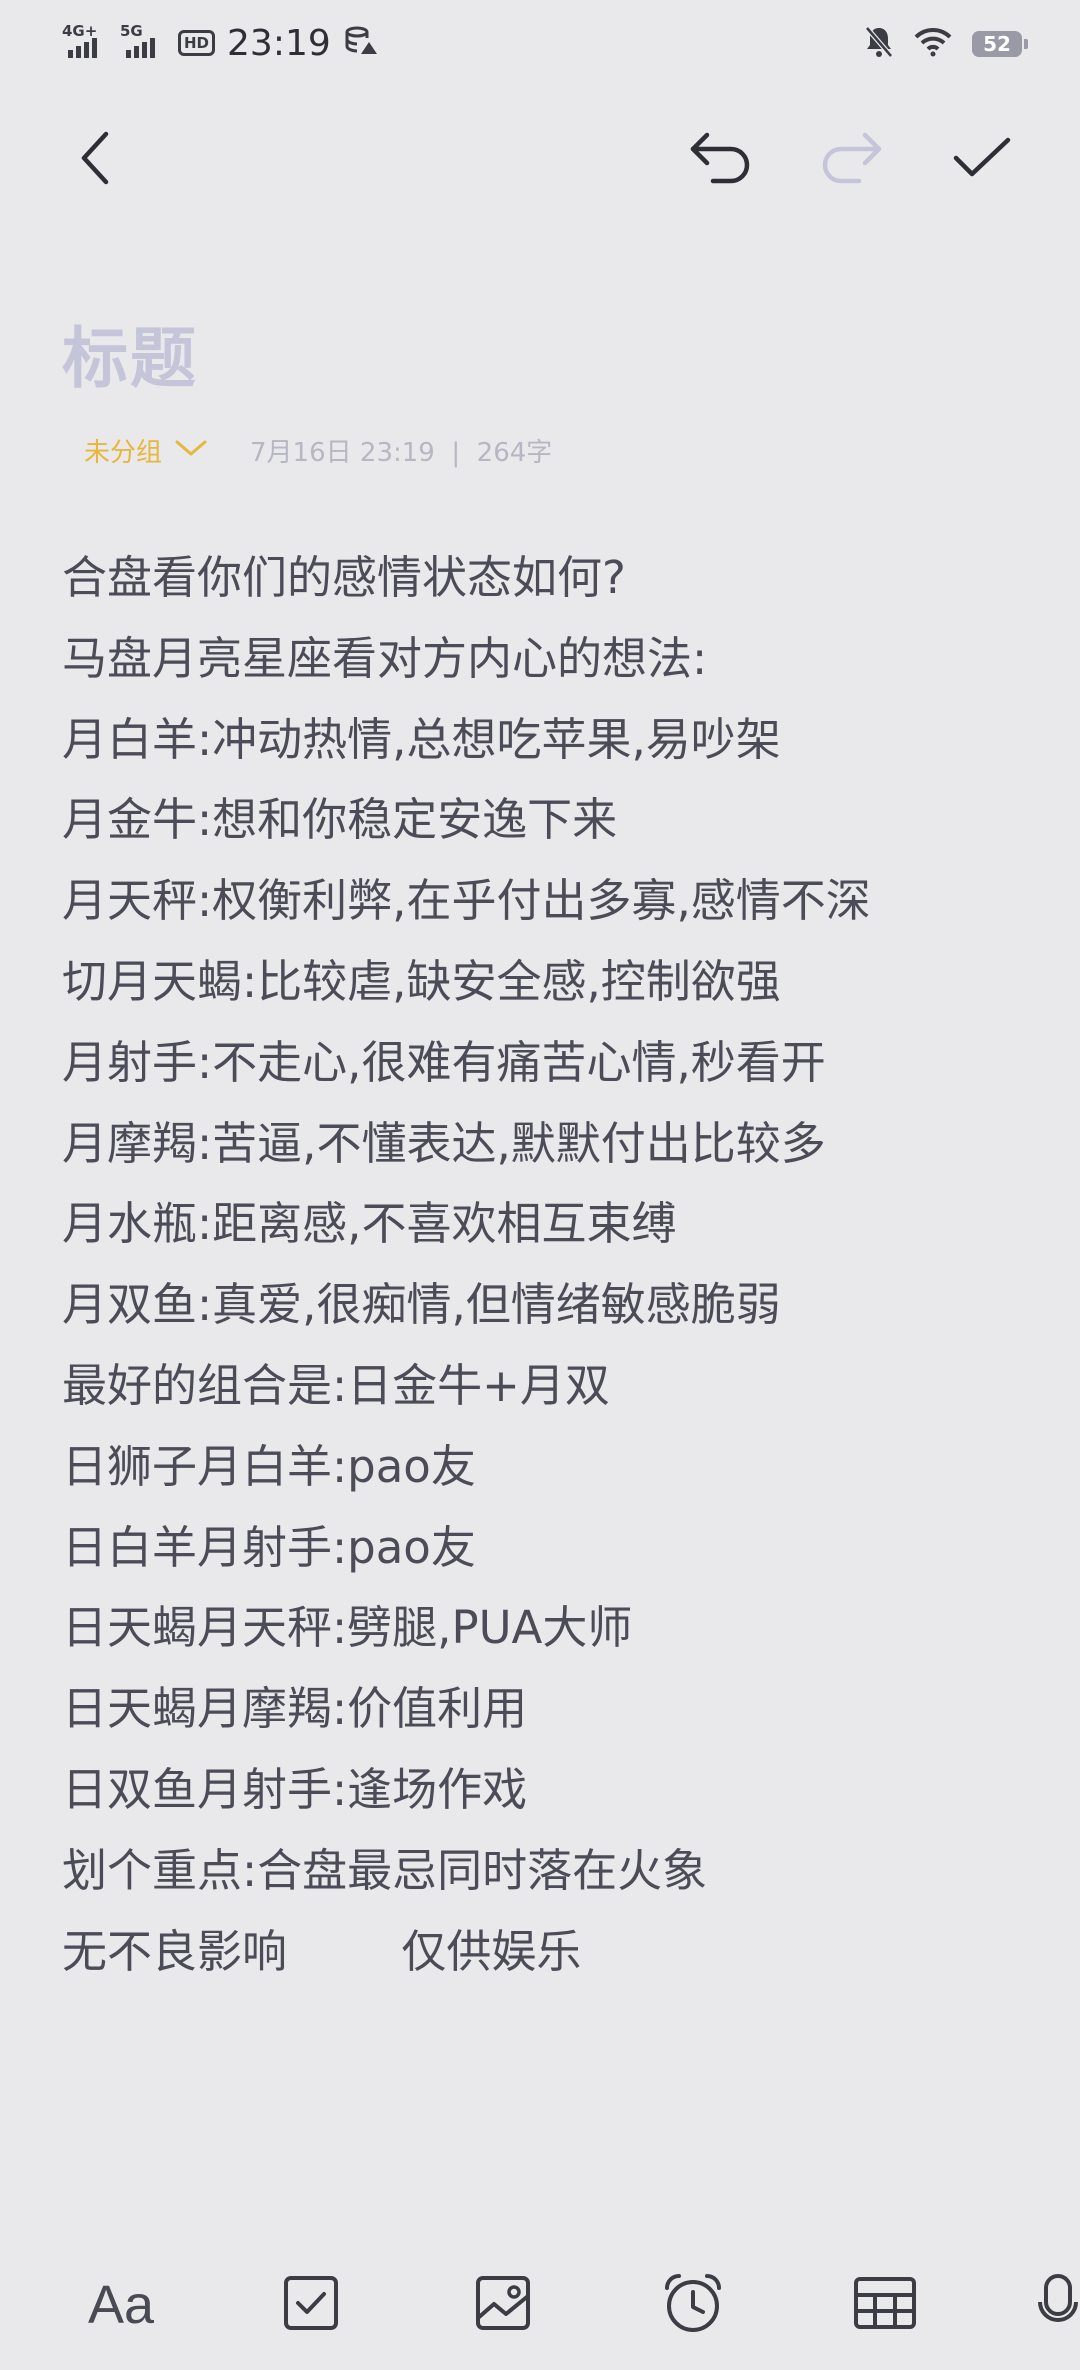 This screenshot has width=1080, height=2370. I want to click on group-label: 未分组, so click(123, 452).